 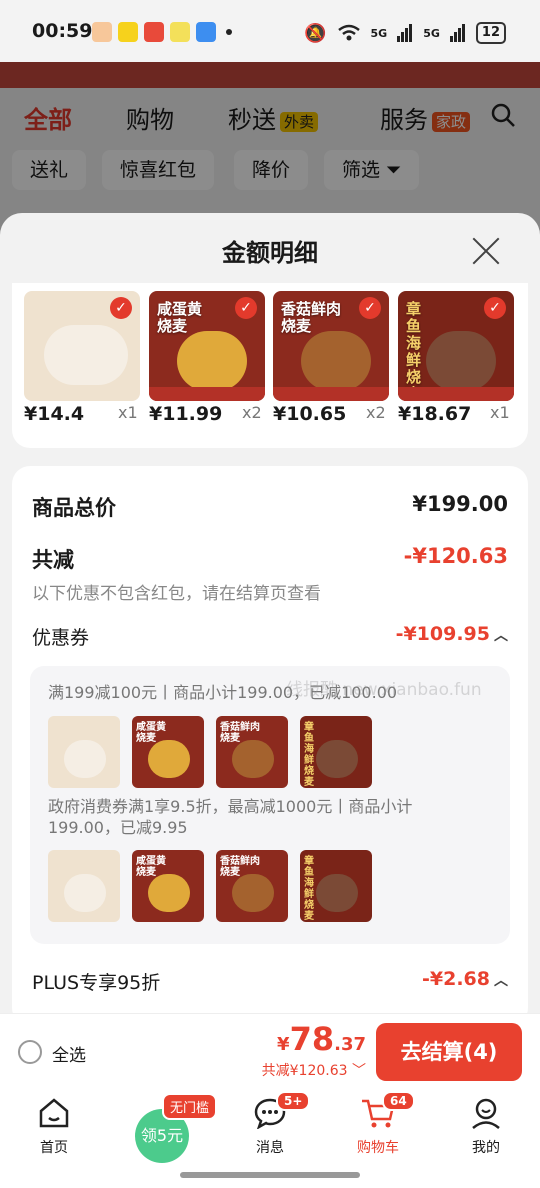 I want to click on coupon-product-thumb: 咸蛋黄 烧麦, so click(x=168, y=886).